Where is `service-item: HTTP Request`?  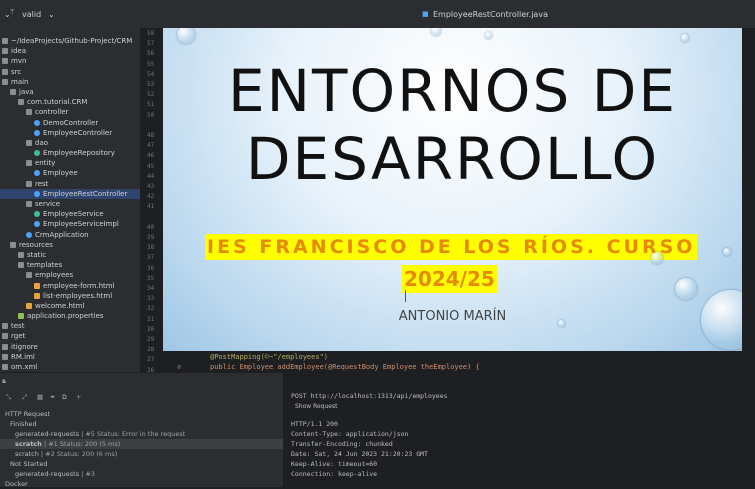 service-item: HTTP Request is located at coordinates (141, 414).